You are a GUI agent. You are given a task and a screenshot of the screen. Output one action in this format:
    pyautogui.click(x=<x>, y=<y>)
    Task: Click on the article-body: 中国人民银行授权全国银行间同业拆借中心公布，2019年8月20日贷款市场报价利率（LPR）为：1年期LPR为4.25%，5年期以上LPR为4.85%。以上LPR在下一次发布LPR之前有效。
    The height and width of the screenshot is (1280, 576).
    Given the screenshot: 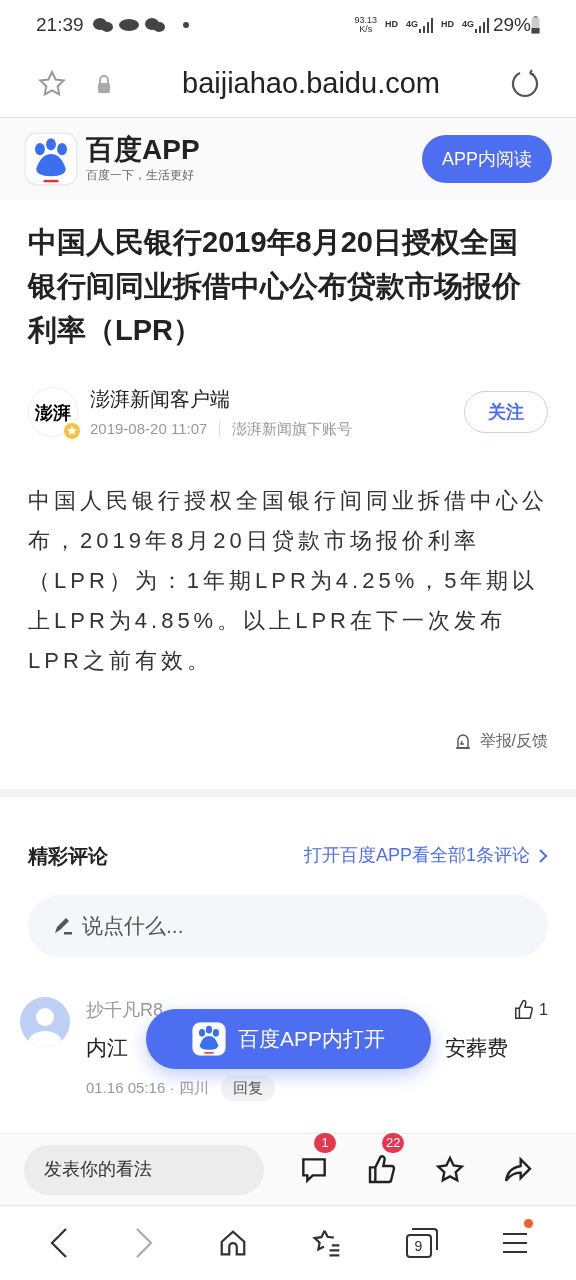 What is the action you would take?
    pyautogui.click(x=288, y=580)
    